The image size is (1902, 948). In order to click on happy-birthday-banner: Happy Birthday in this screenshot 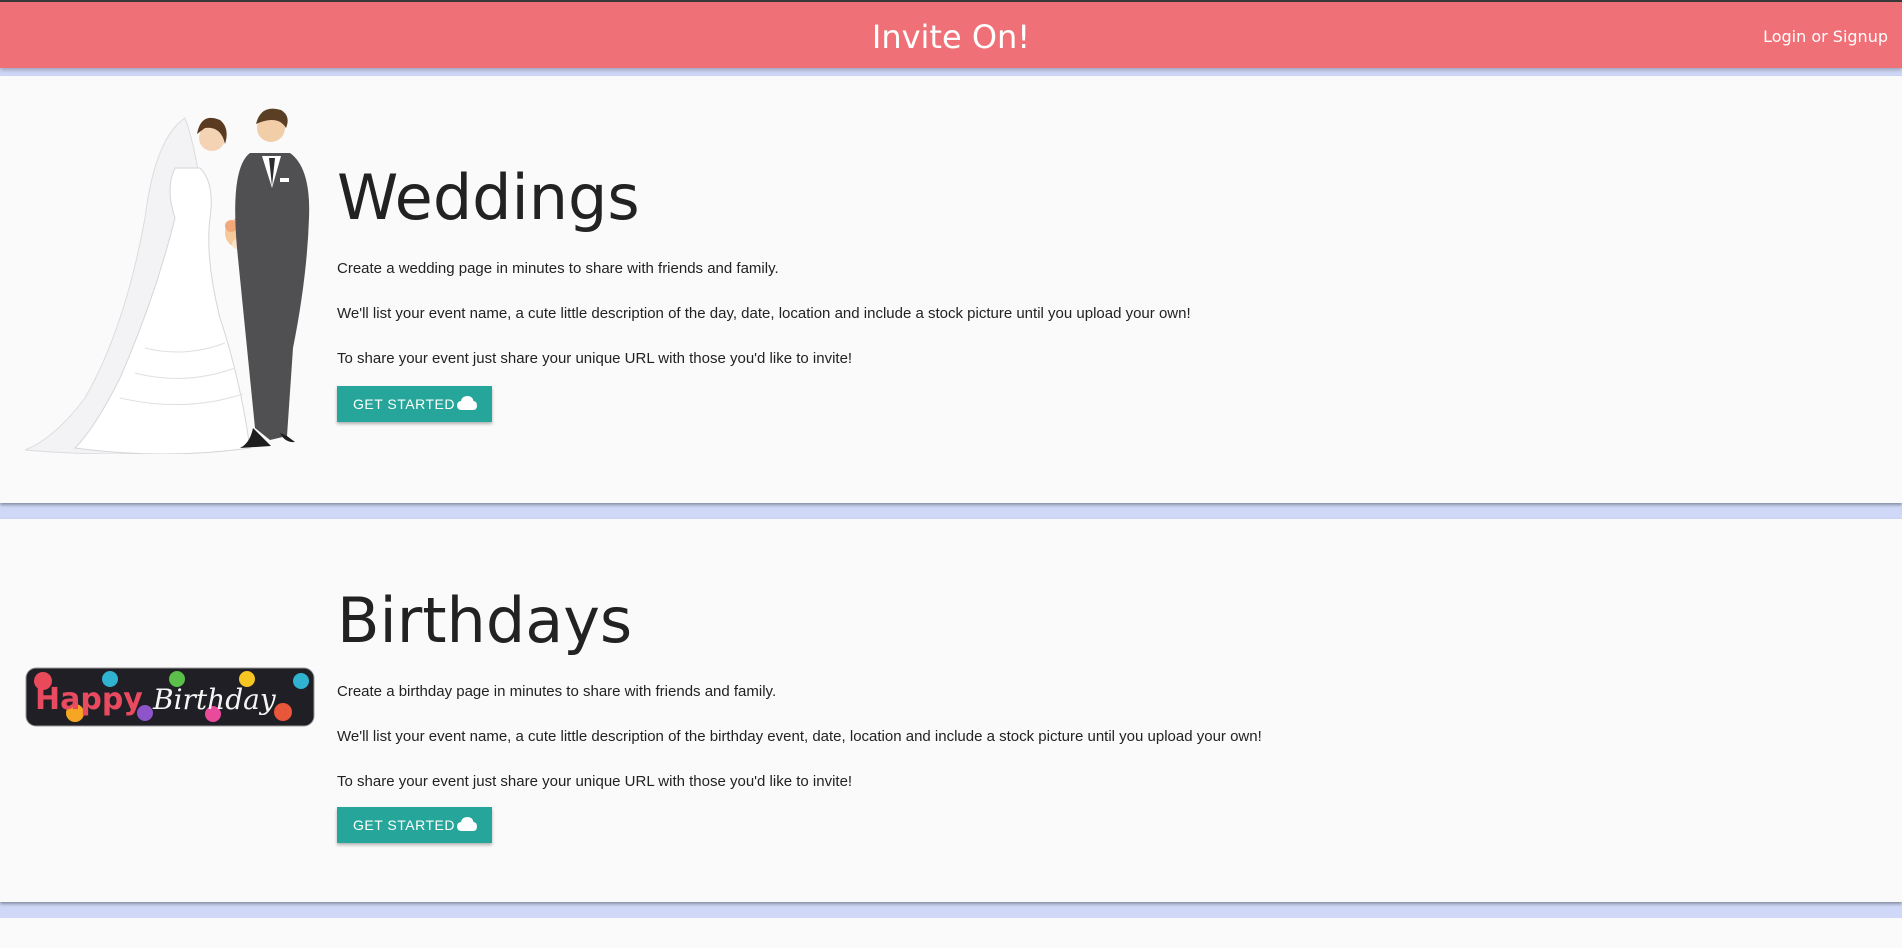, I will do `click(170, 697)`.